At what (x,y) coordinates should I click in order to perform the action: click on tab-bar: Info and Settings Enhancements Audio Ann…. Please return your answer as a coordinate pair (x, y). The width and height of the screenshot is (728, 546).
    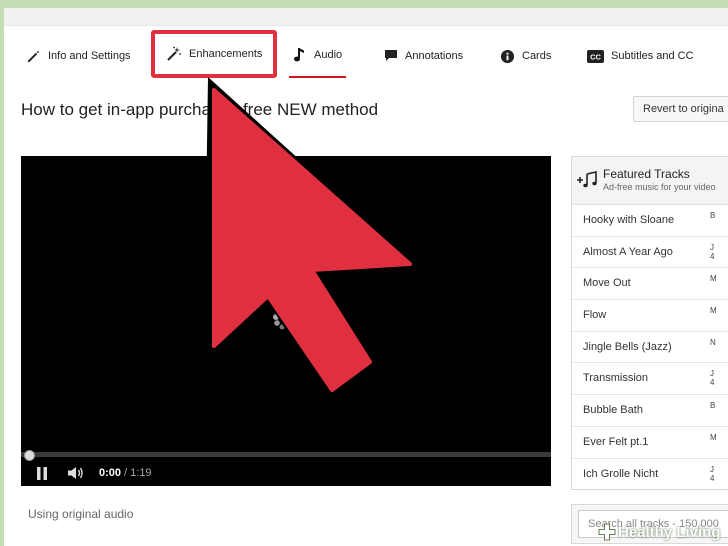
    Looking at the image, I should click on (366, 54).